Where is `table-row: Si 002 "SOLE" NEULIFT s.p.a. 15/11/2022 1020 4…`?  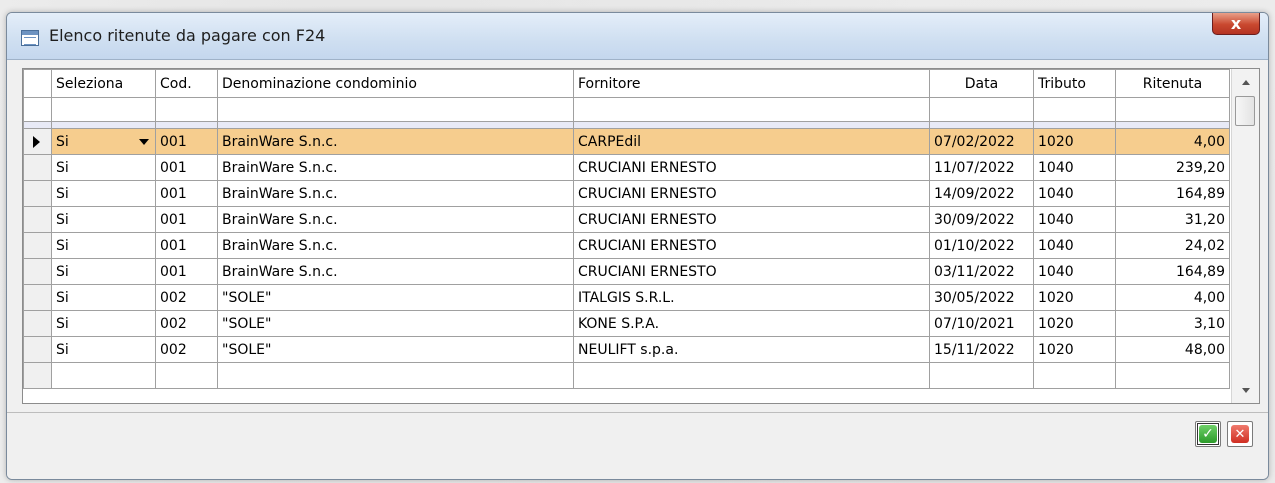 table-row: Si 002 "SOLE" NEULIFT s.p.a. 15/11/2022 1020 4… is located at coordinates (626, 349).